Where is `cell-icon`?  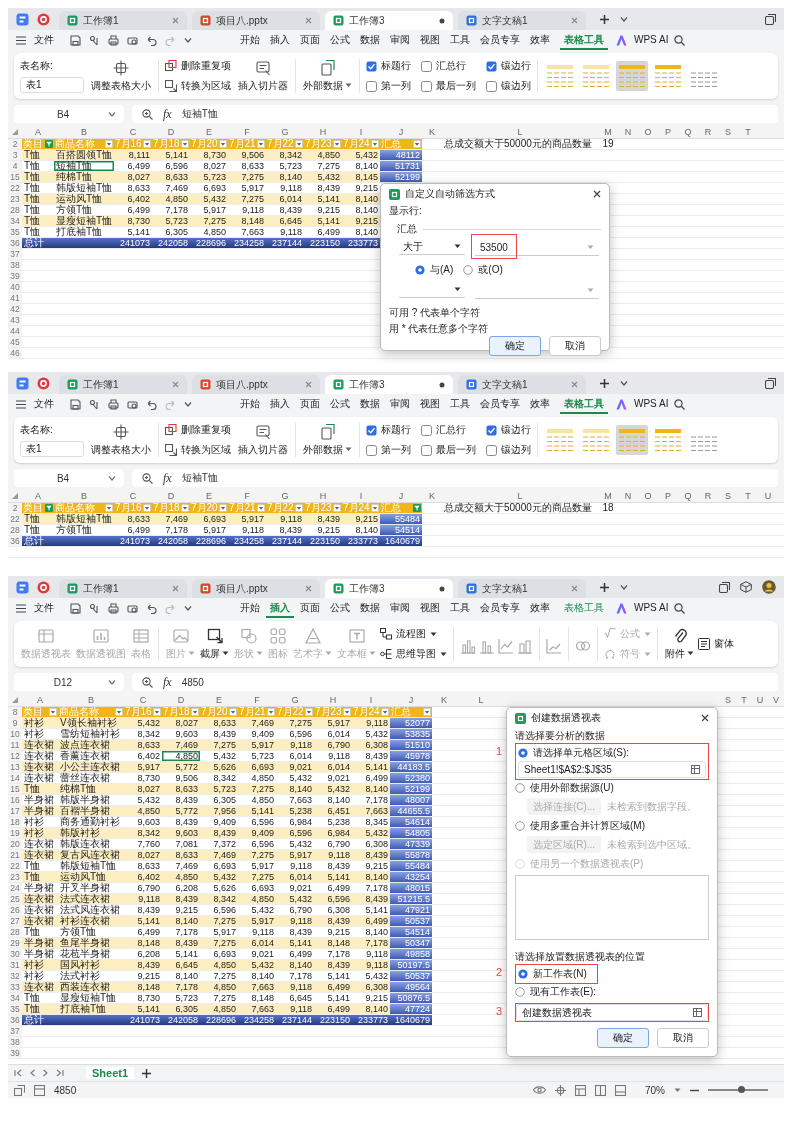 cell-icon is located at coordinates (39, 1090).